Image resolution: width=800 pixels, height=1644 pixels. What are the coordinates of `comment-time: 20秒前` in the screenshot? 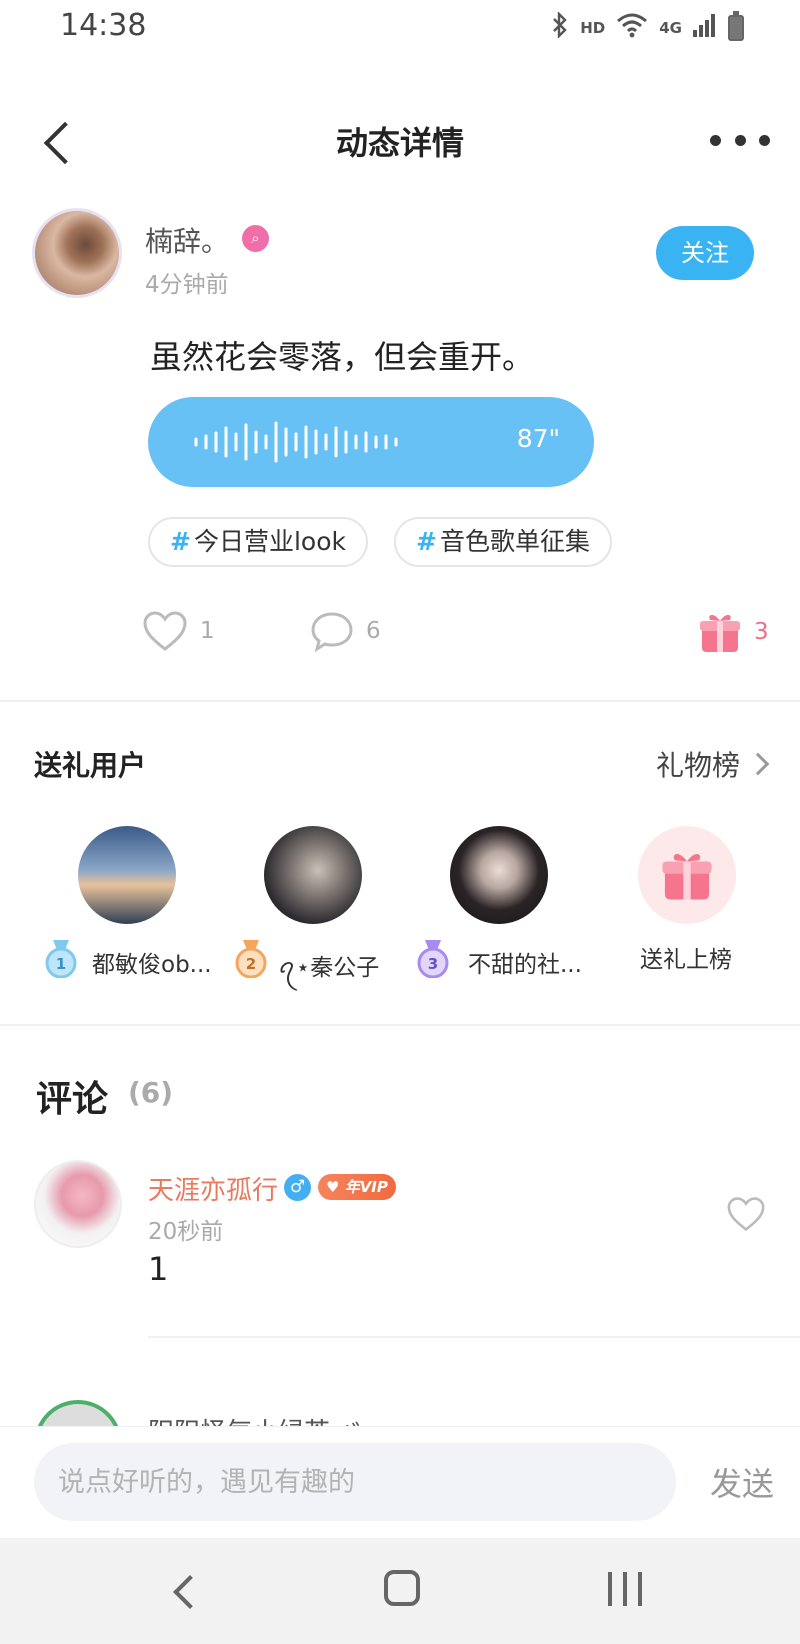 It's located at (186, 1232).